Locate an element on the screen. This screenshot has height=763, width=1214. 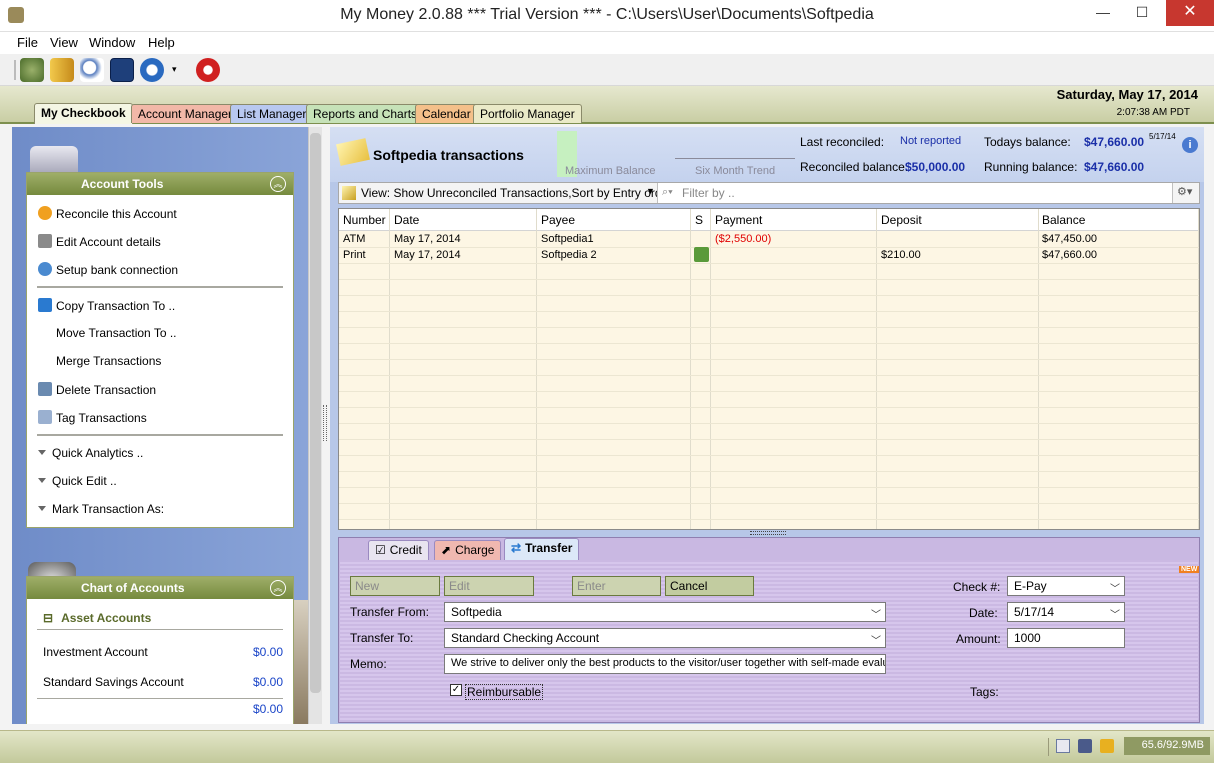
menu-view: View is located at coordinates (64, 42).